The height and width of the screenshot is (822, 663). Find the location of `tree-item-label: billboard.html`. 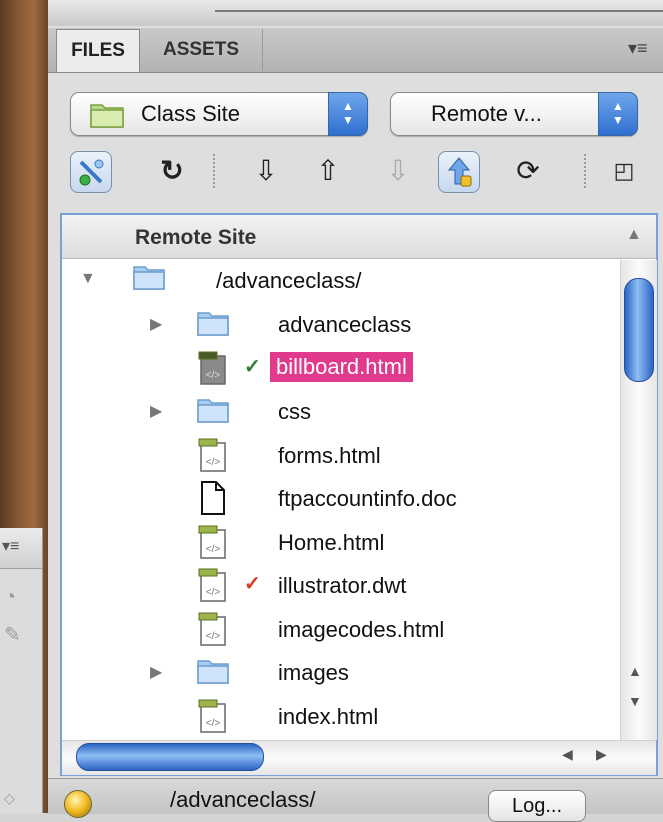

tree-item-label: billboard.html is located at coordinates (341, 367).